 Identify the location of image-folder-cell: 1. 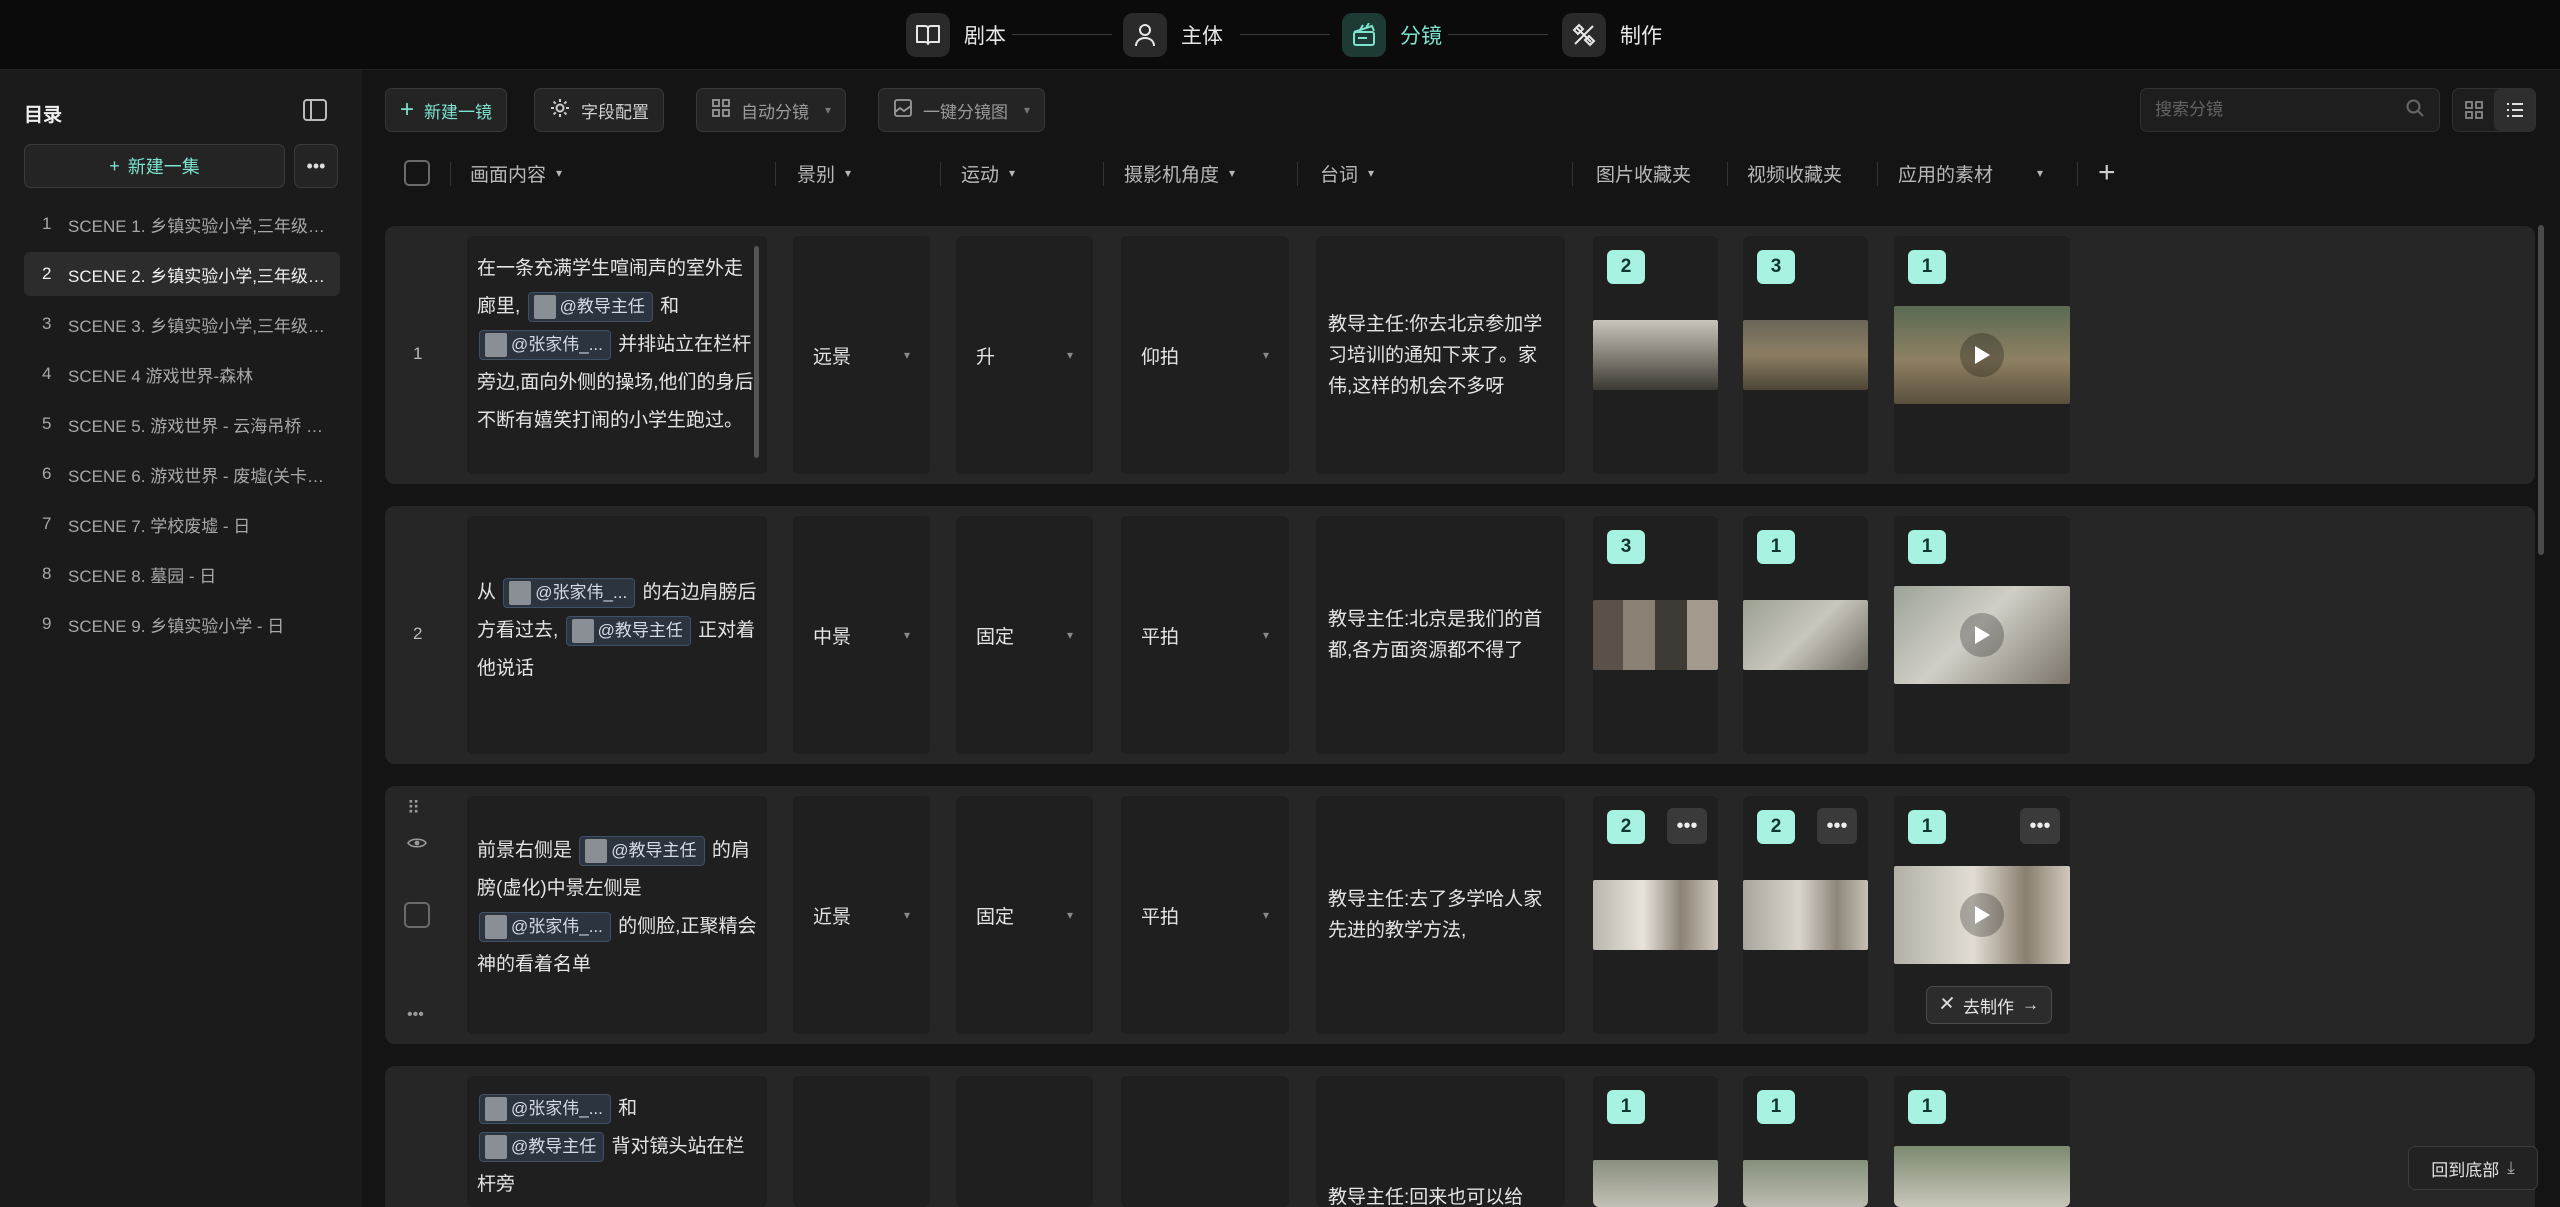
(1655, 1141).